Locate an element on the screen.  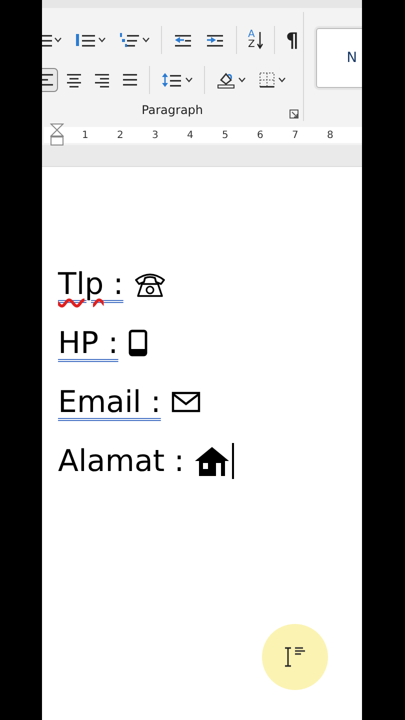
contact-label: Alamat : is located at coordinates (121, 461).